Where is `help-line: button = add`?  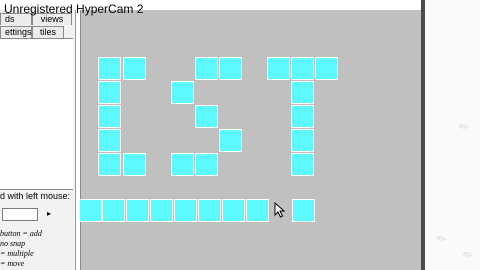
help-line: button = add is located at coordinates (21, 233).